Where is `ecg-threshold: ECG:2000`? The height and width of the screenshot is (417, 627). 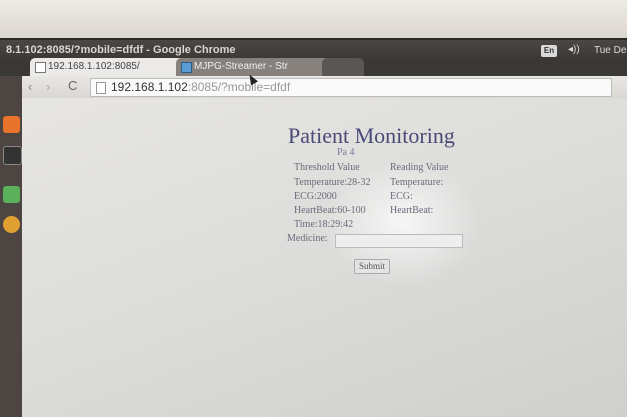
ecg-threshold: ECG:2000 is located at coordinates (315, 196).